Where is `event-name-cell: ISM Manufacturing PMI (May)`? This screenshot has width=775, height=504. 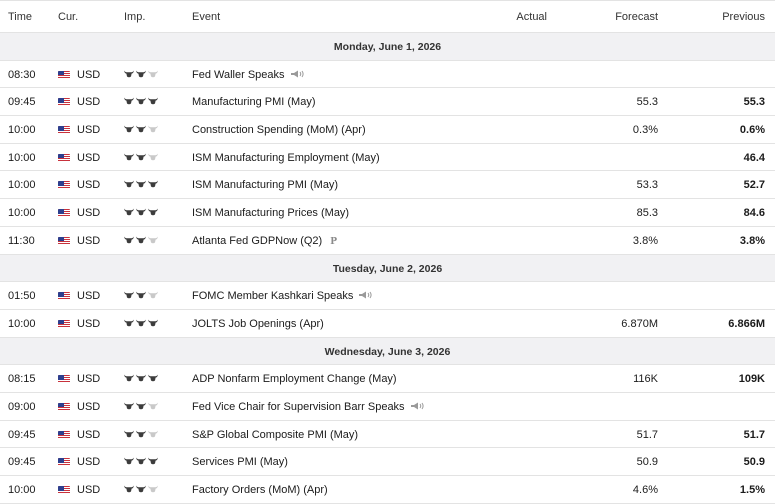
event-name-cell: ISM Manufacturing PMI (May) is located at coordinates (265, 185).